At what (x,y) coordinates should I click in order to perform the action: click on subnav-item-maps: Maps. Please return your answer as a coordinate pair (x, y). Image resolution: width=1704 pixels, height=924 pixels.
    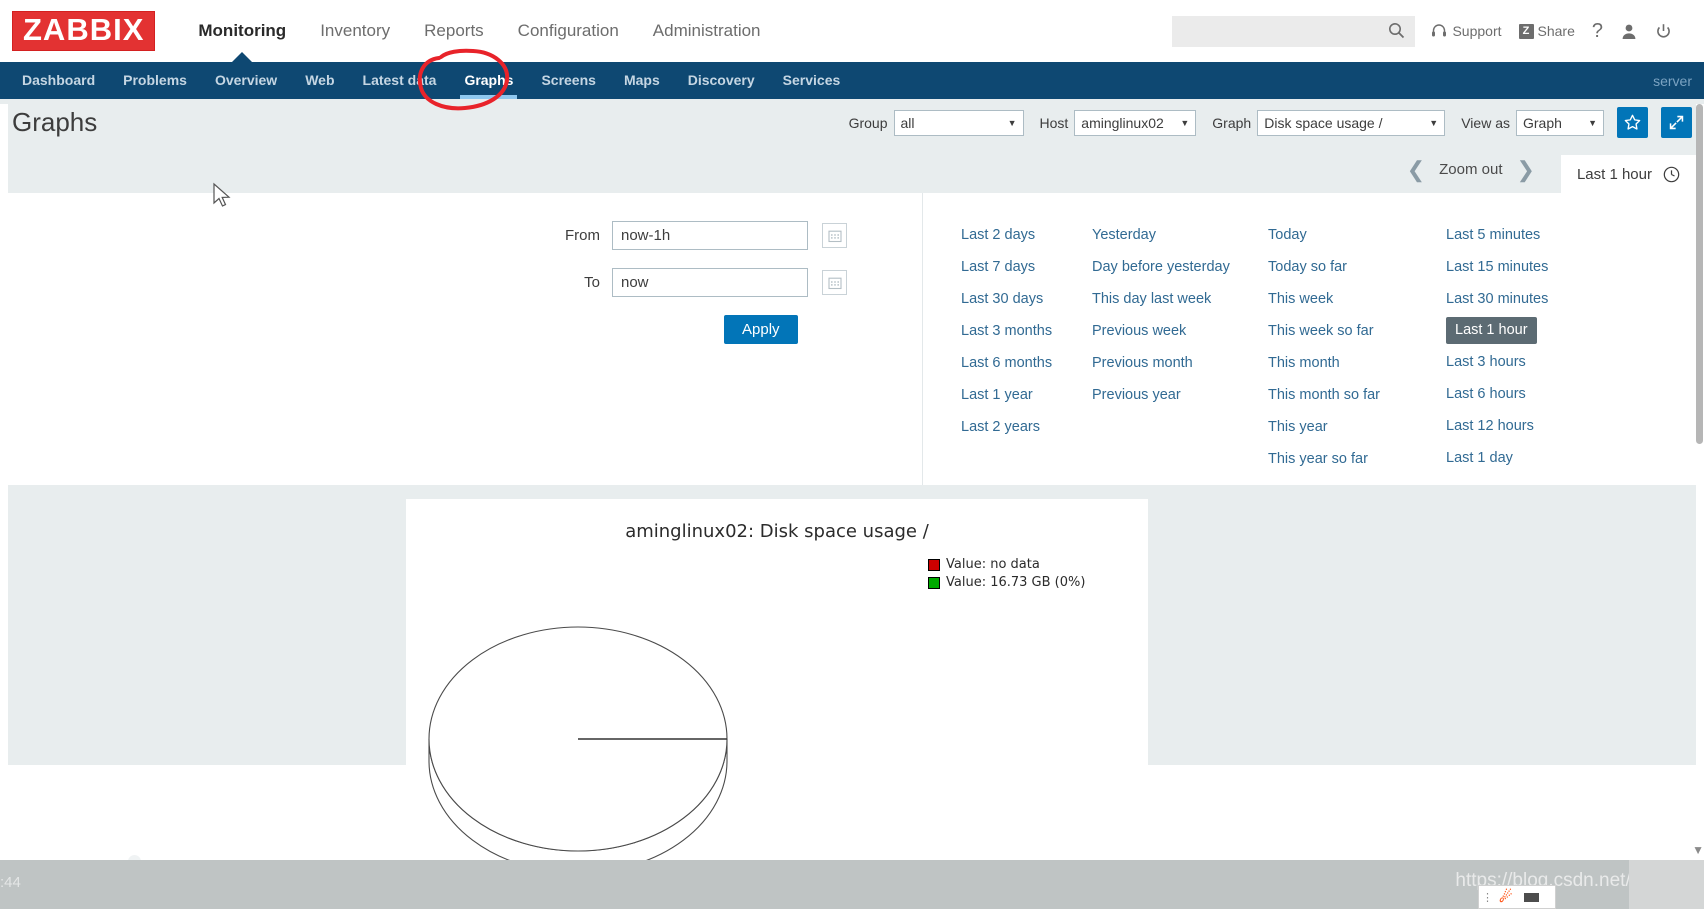
    Looking at the image, I should click on (642, 80).